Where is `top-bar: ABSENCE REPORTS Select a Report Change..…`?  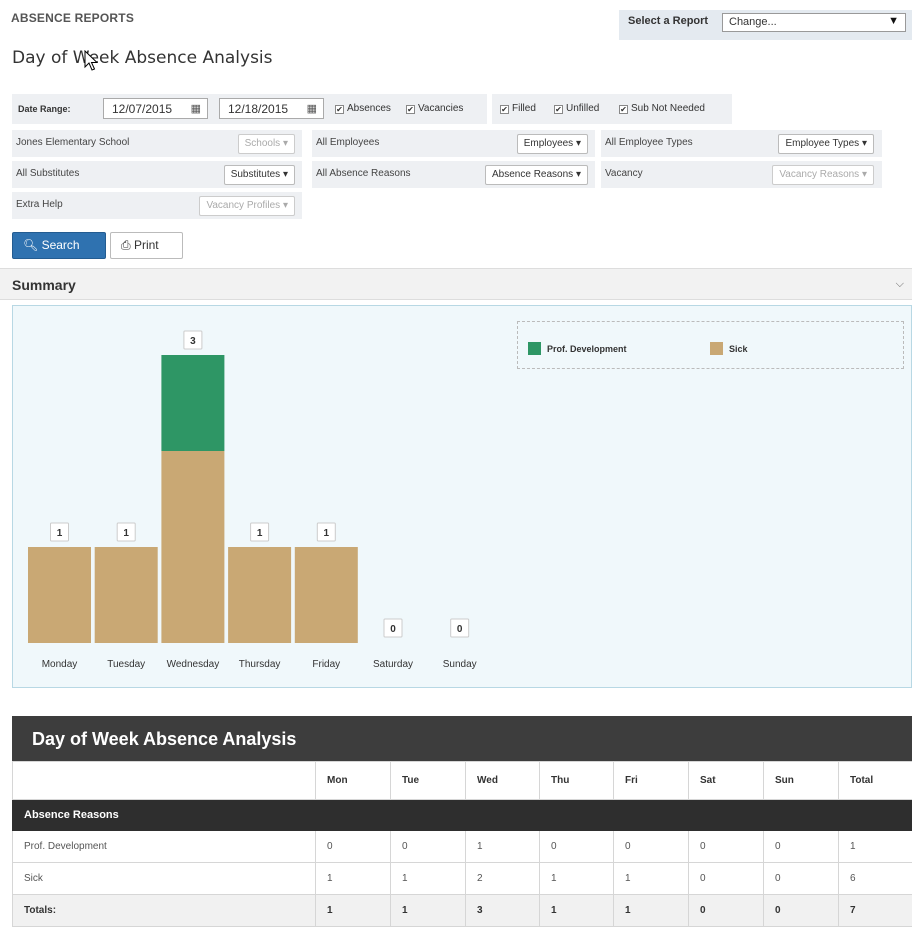 top-bar: ABSENCE REPORTS Select a Report Change..… is located at coordinates (456, 20).